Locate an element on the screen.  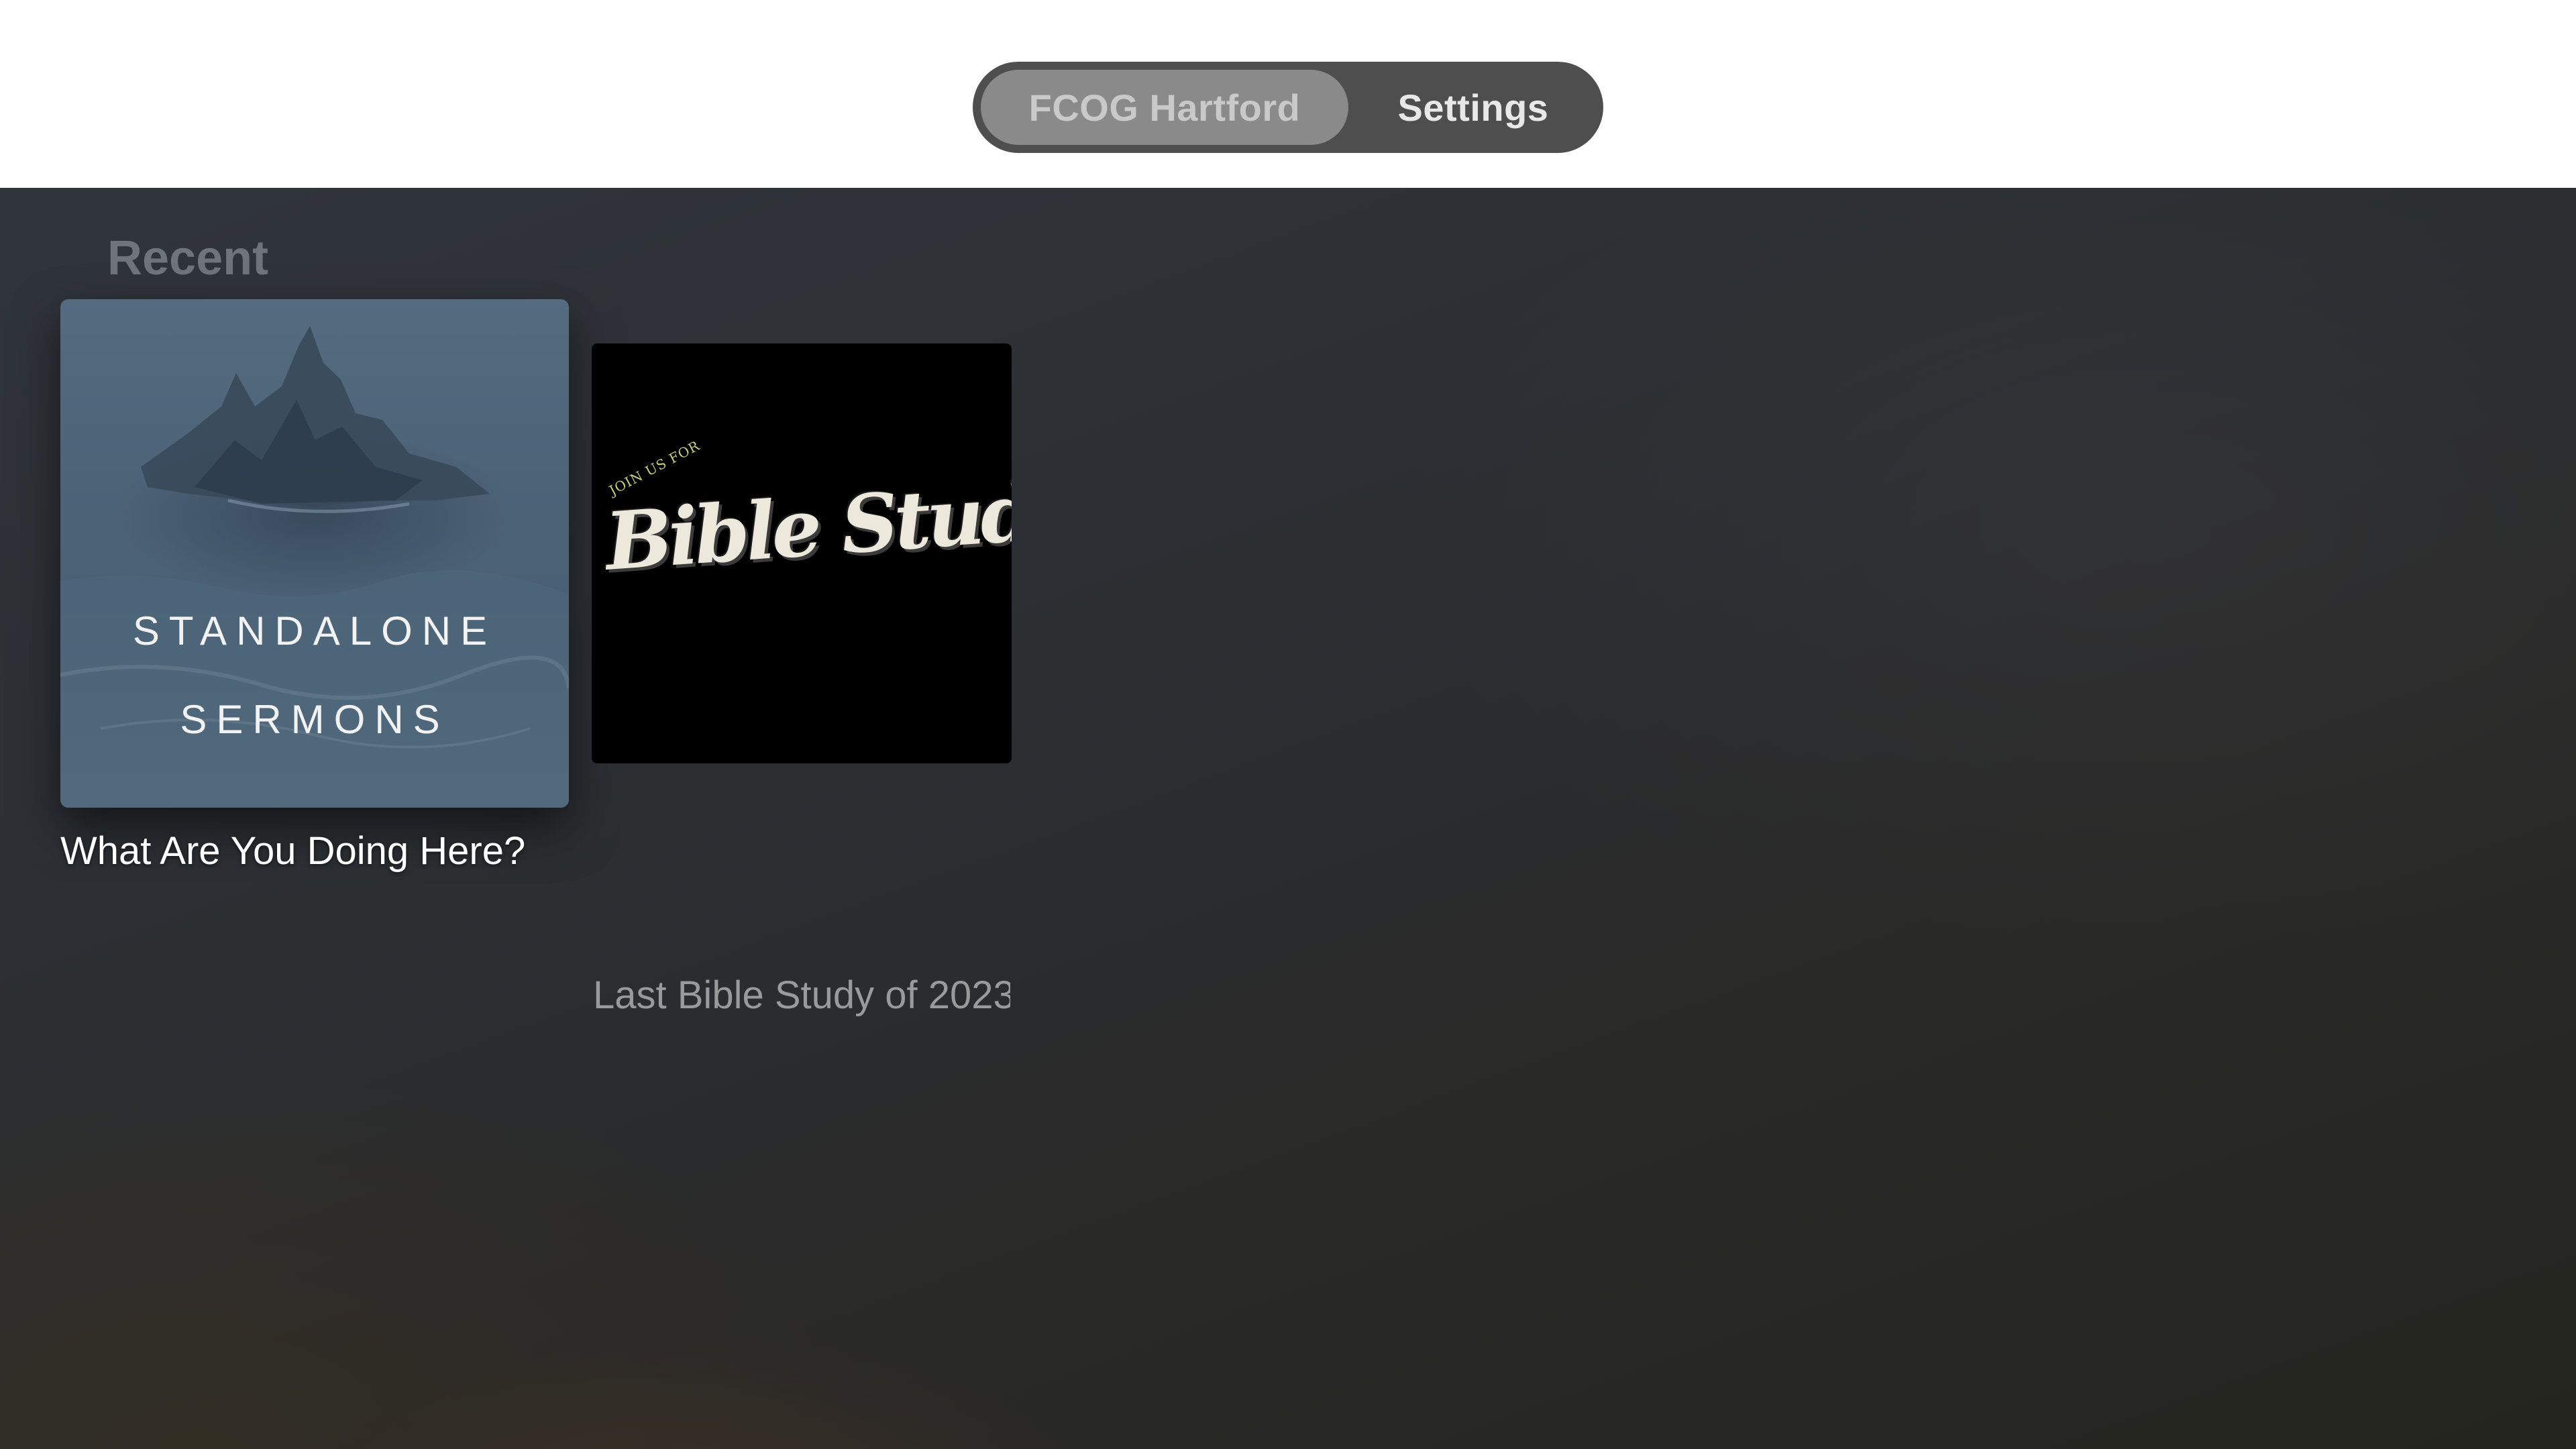
top-bar: FCOG Hartford Settings is located at coordinates (1288, 94).